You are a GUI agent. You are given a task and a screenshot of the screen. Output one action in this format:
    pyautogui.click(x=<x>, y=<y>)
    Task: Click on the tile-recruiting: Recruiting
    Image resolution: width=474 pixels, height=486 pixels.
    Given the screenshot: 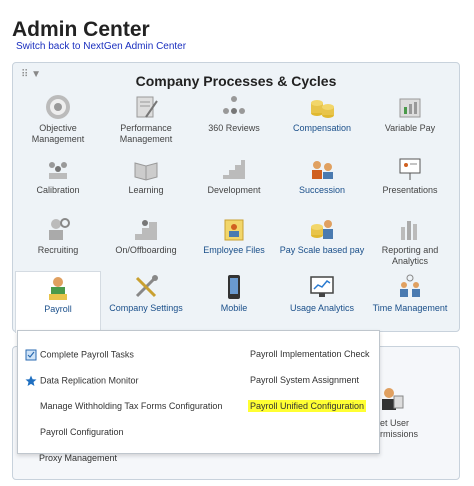 What is the action you would take?
    pyautogui.click(x=58, y=235)
    